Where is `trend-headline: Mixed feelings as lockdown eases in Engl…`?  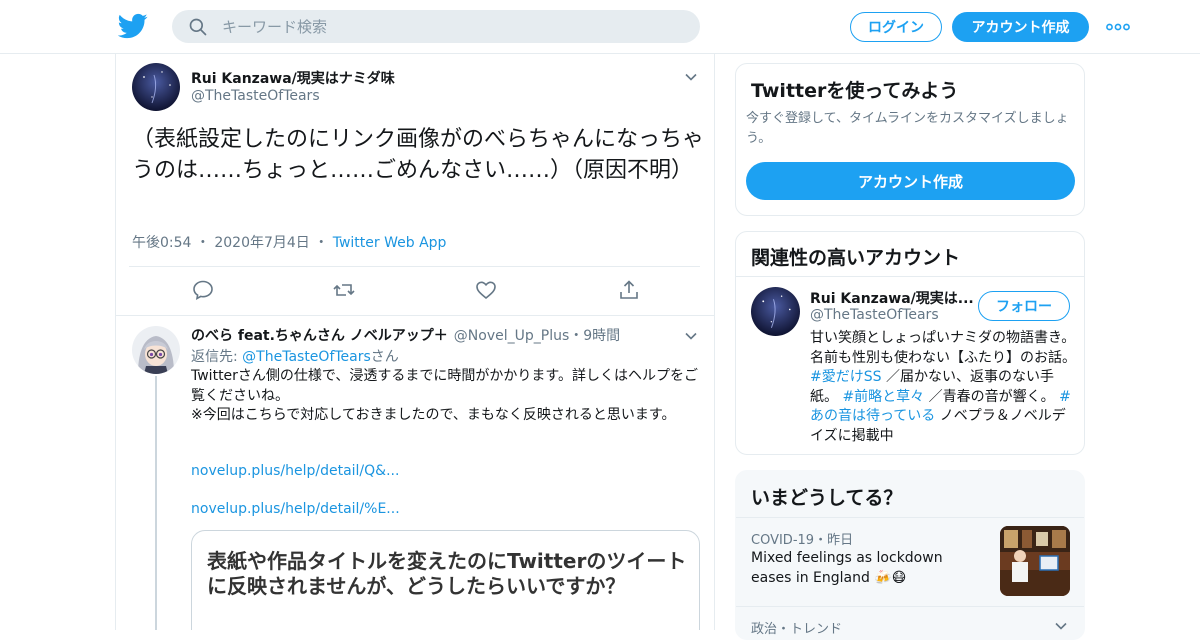 trend-headline: Mixed feelings as lockdown eases in Engl… is located at coordinates (868, 568).